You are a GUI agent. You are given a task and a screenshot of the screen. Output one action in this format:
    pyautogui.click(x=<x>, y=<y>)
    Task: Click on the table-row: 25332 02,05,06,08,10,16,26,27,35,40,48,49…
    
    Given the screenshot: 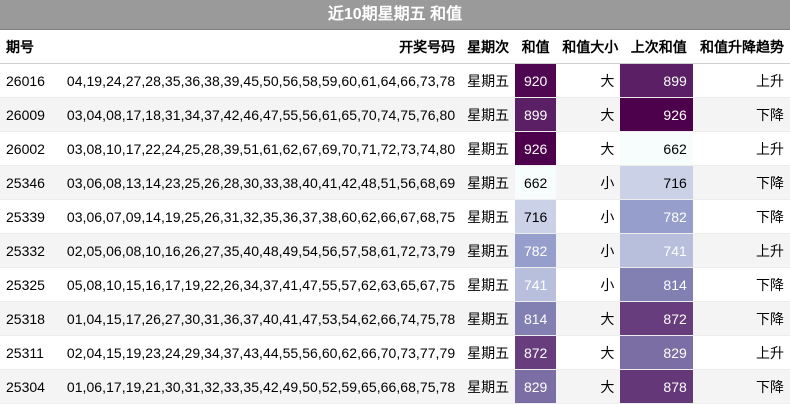 What is the action you would take?
    pyautogui.click(x=395, y=250)
    